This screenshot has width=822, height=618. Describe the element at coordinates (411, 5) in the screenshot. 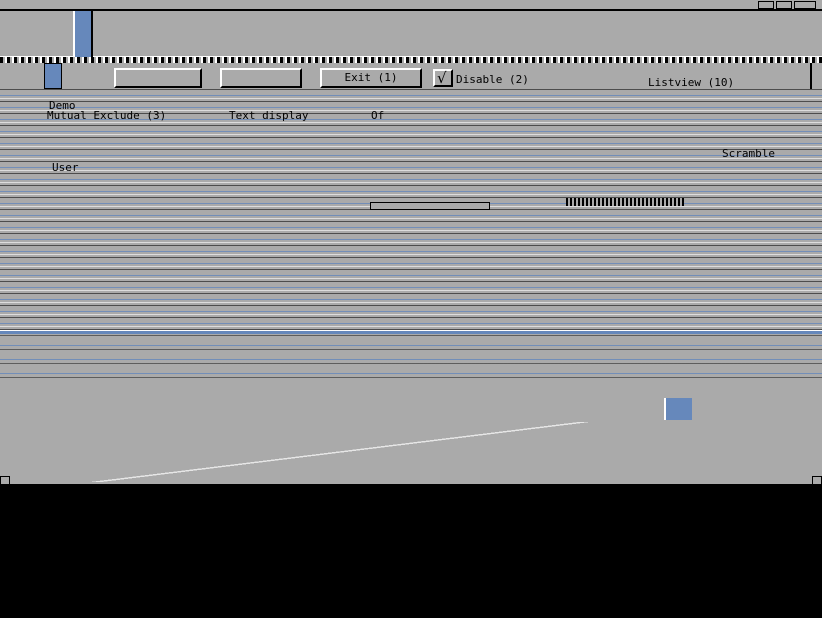

I see `screen-title-bar` at that location.